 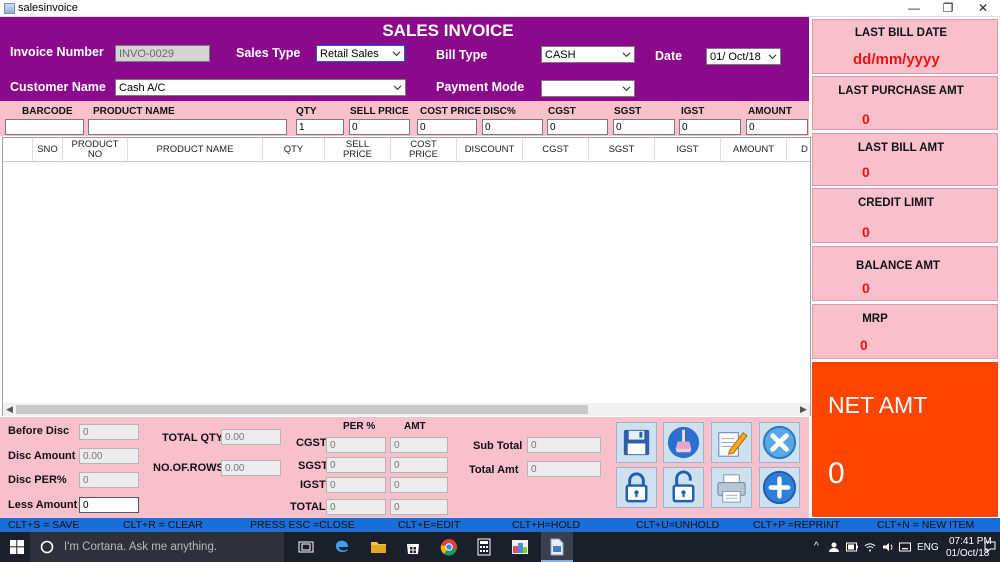 I want to click on invoice-number-field: INVO-0029, so click(x=162, y=53).